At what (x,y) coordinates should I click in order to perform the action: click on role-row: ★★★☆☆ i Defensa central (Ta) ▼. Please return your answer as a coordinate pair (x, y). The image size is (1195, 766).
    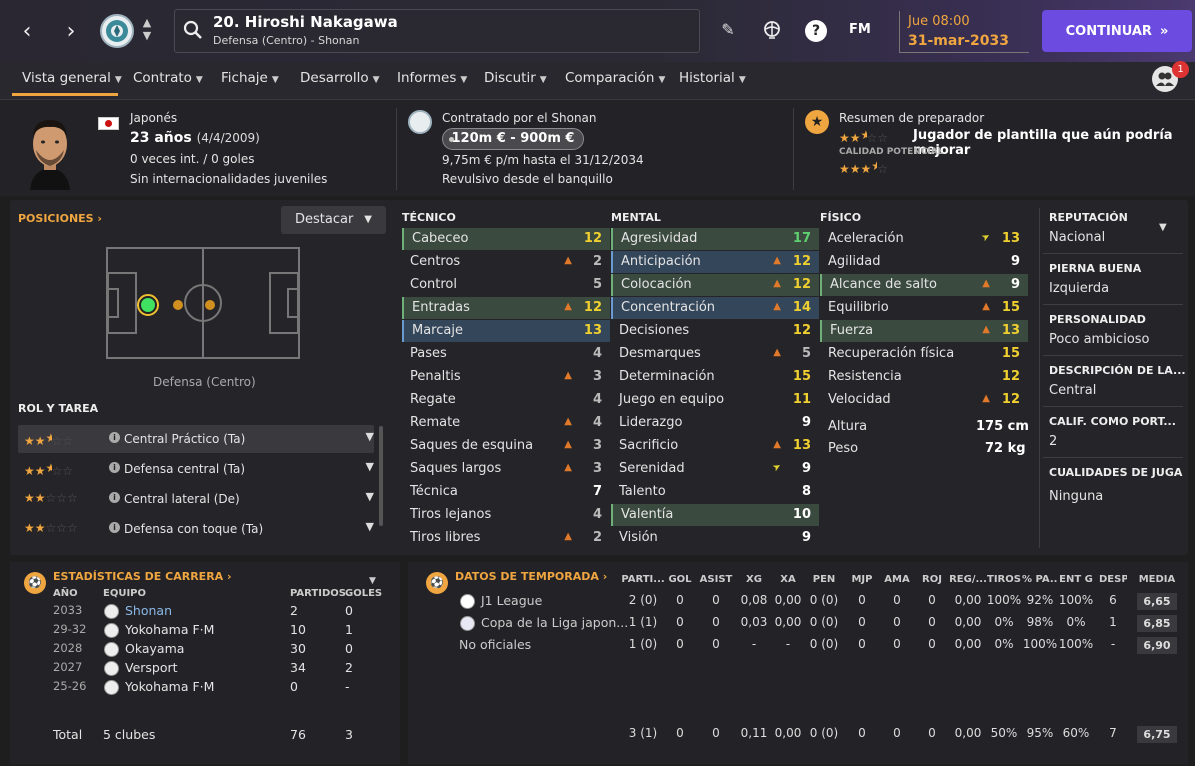
    Looking at the image, I should click on (196, 469).